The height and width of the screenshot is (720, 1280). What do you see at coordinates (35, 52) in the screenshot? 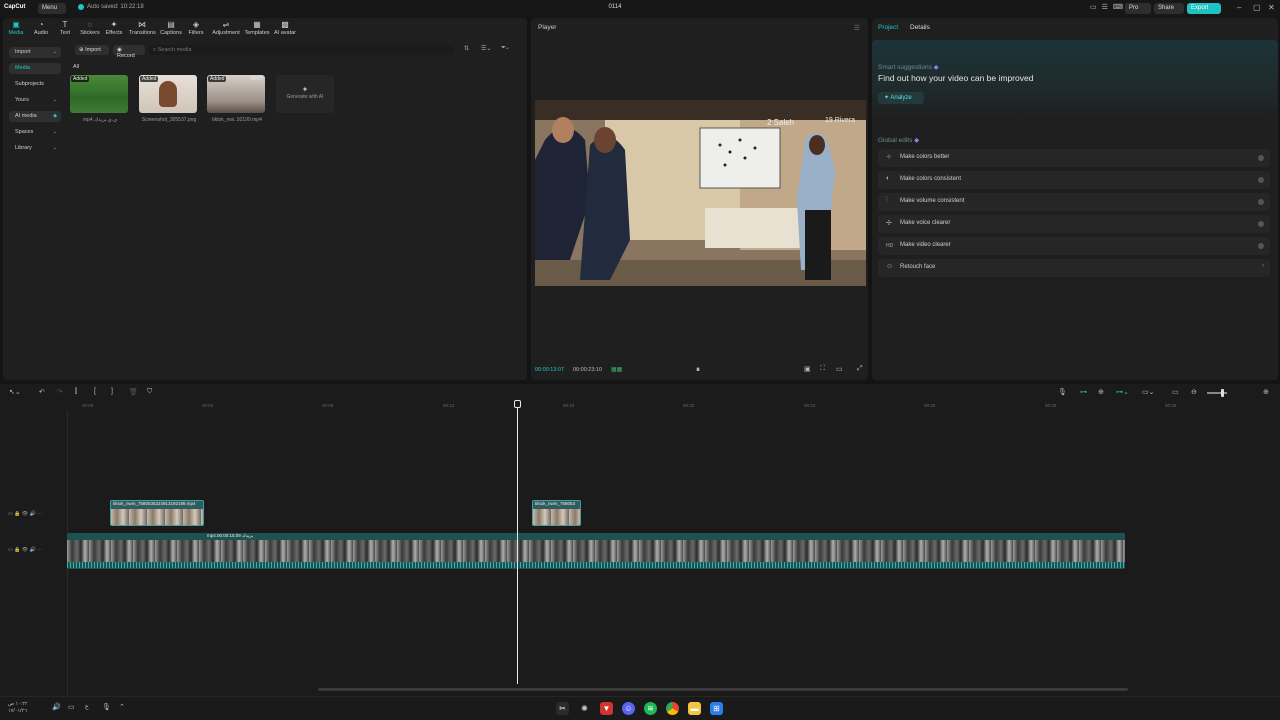
I see `sidebar-item-import: Import ⌄` at bounding box center [35, 52].